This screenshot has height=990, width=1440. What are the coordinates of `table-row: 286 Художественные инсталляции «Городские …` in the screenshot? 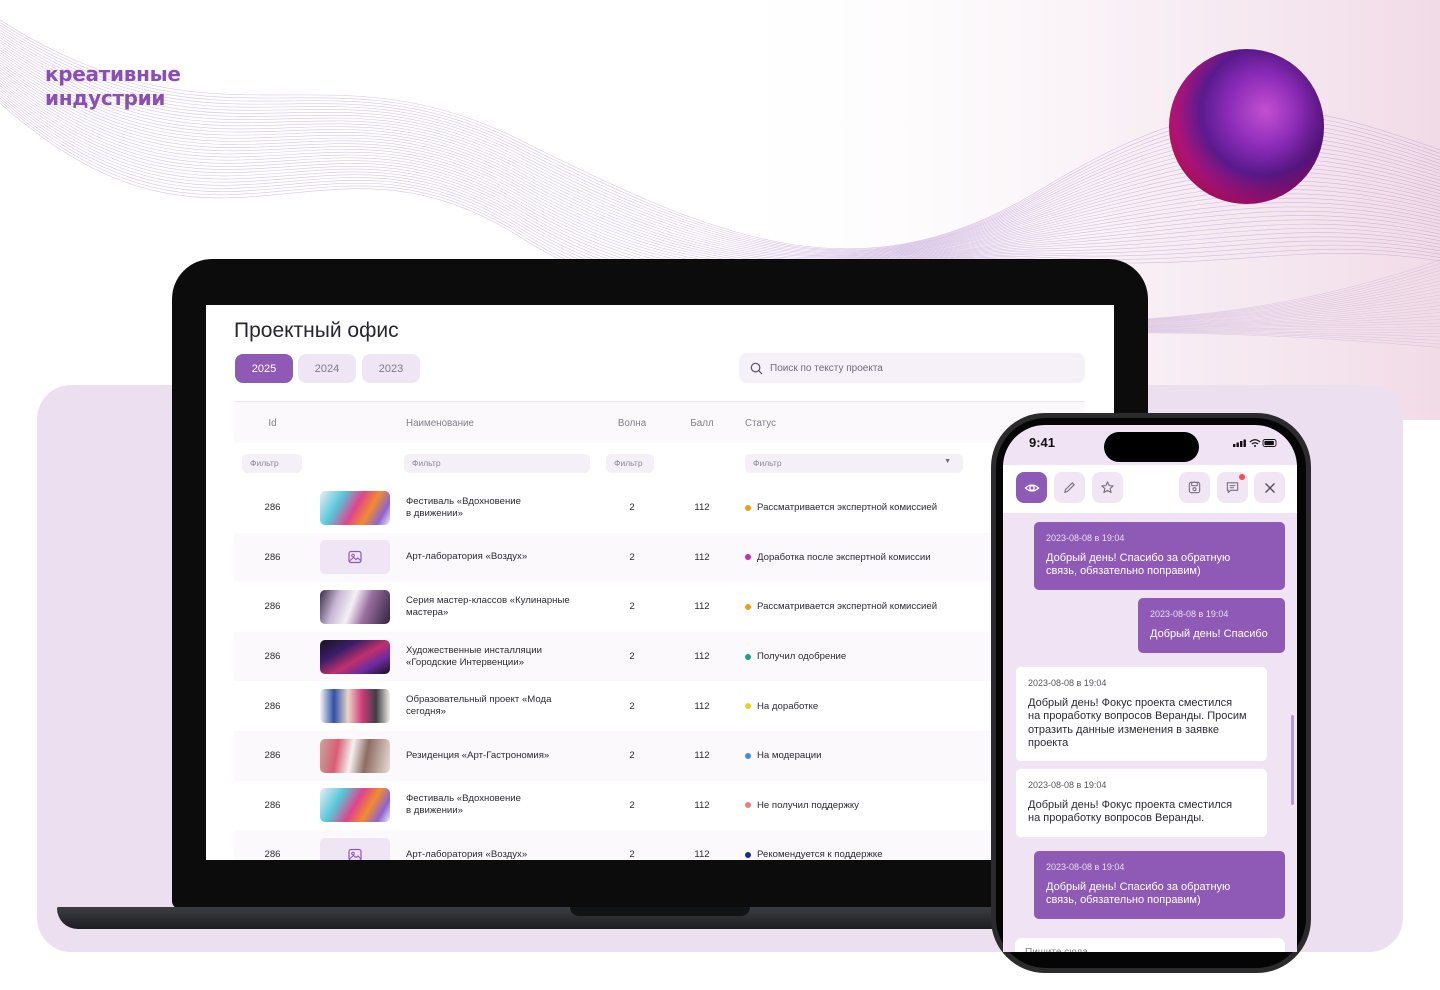 It's located at (659, 657).